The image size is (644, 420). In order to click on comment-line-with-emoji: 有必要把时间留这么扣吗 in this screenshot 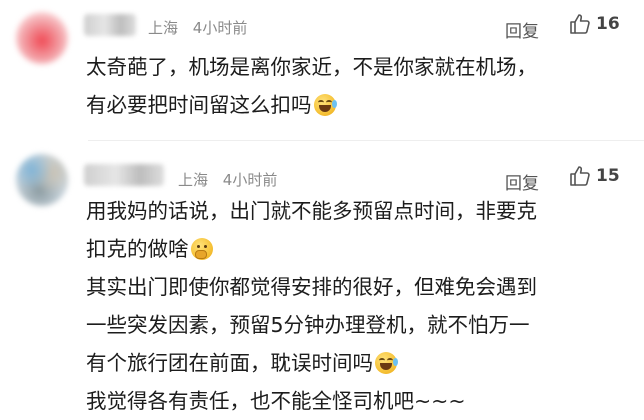, I will do `click(356, 105)`.